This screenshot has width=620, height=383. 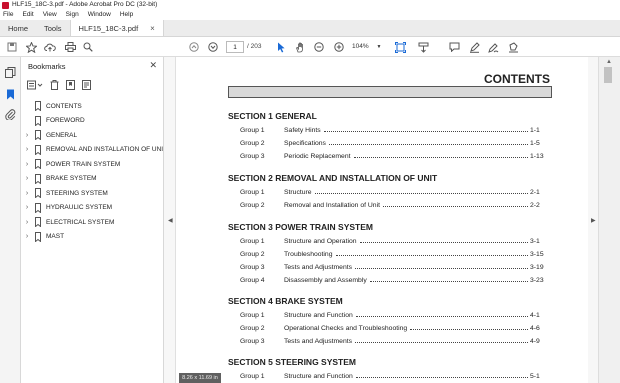 I want to click on zoom-in-icon, so click(x=339, y=47).